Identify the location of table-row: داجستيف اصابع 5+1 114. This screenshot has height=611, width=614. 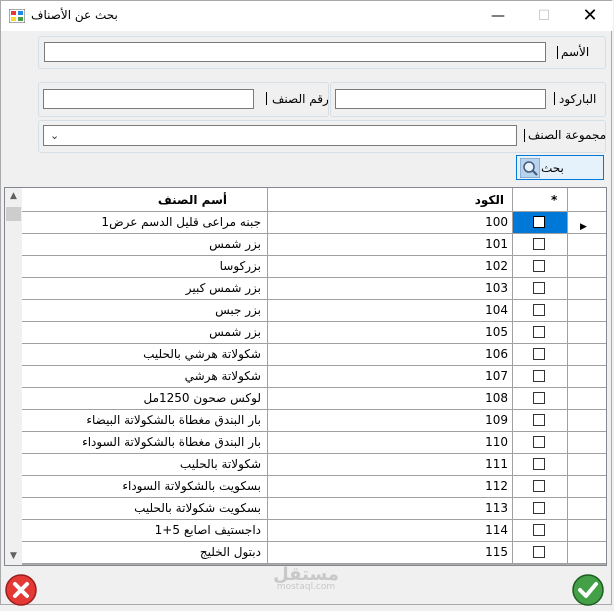
(314, 531).